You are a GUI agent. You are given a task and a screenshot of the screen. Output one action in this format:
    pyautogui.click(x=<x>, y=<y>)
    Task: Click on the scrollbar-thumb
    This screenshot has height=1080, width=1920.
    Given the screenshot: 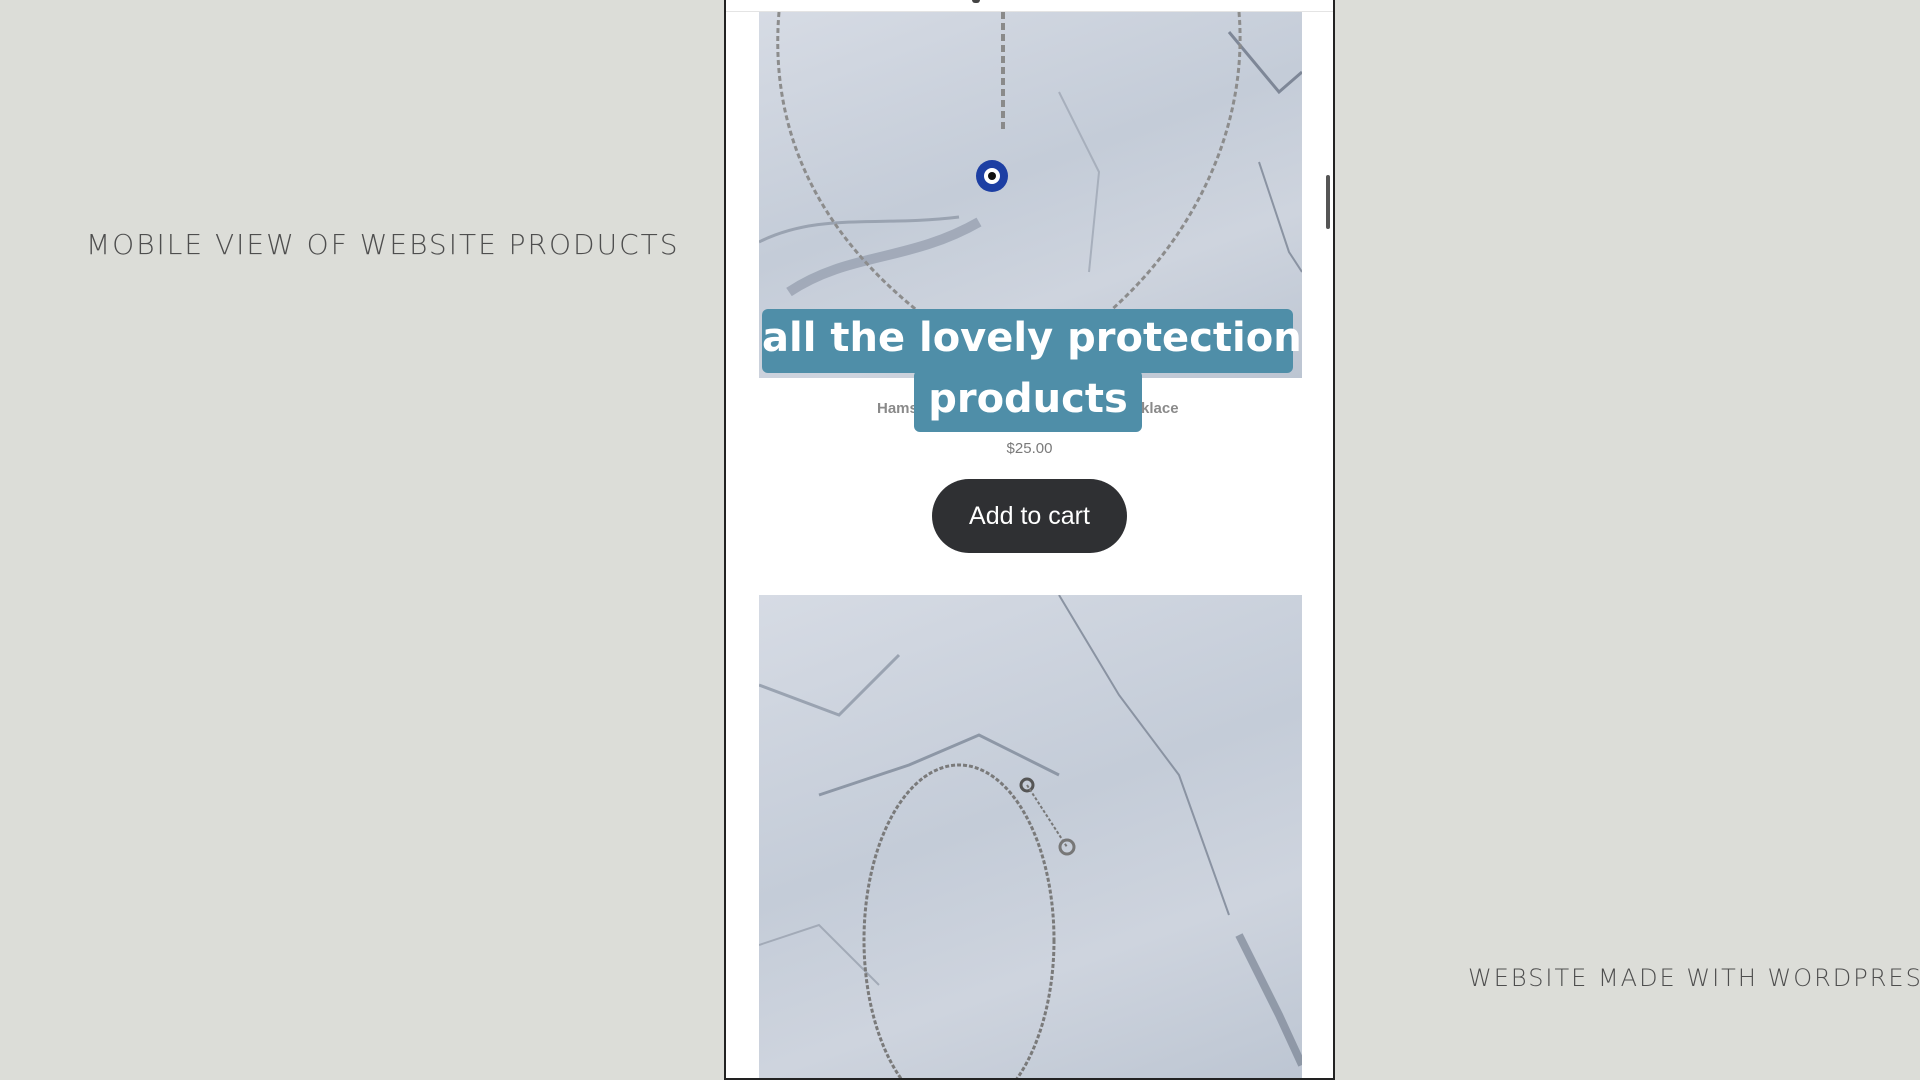 What is the action you would take?
    pyautogui.click(x=1328, y=202)
    